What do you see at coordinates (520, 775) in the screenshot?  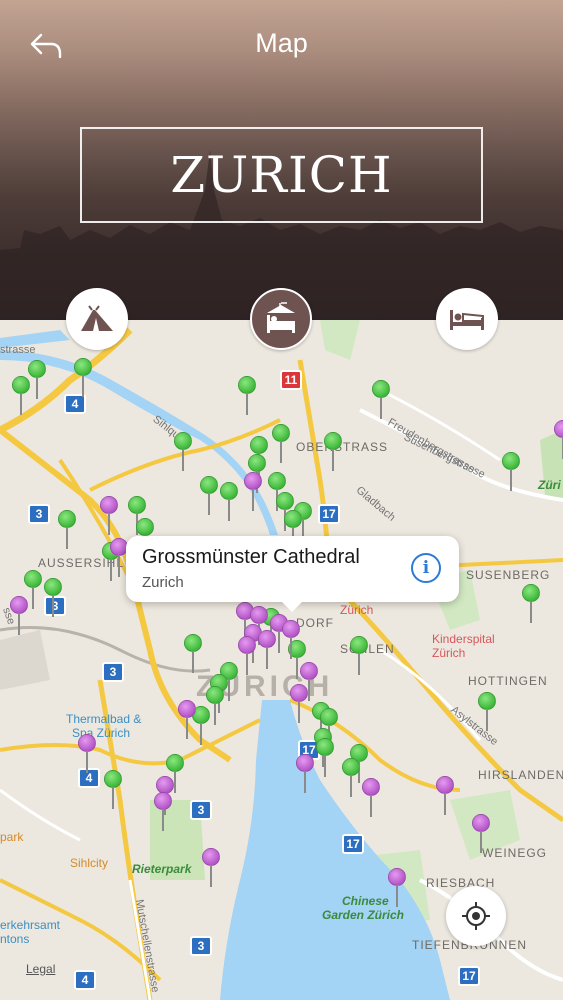 I see `map-label: HIRSLANDEN` at bounding box center [520, 775].